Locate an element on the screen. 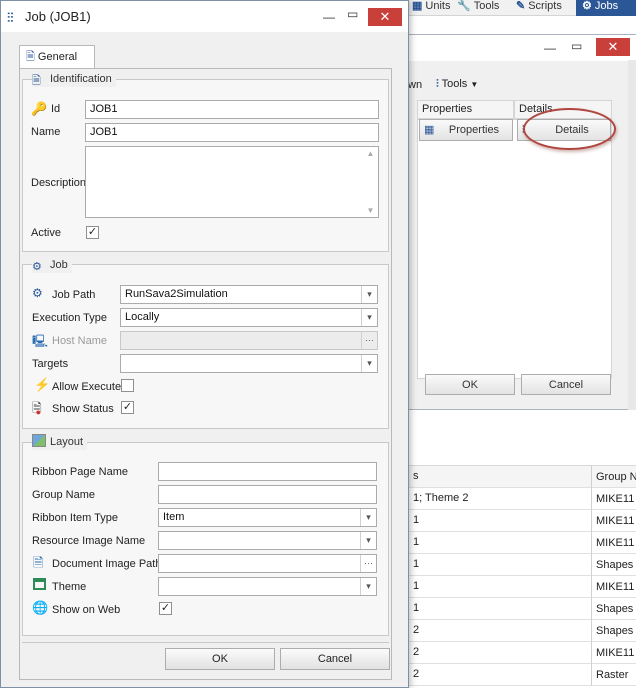 The width and height of the screenshot is (636, 688). ribbon-item-type-label: Ribbon Item Type is located at coordinates (75, 518).